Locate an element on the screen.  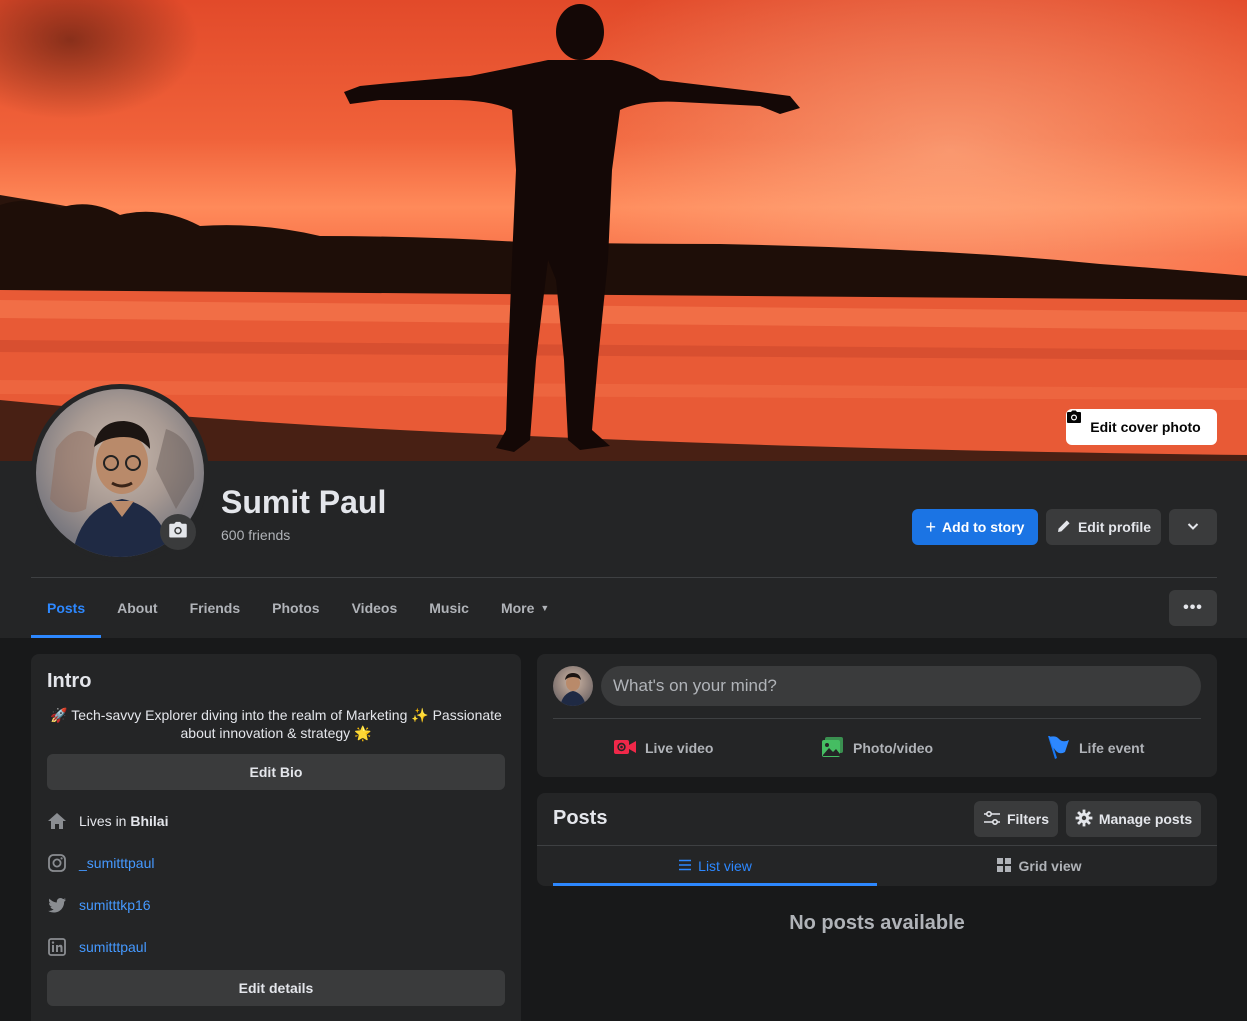
tab-label: Posts is located at coordinates (66, 608).